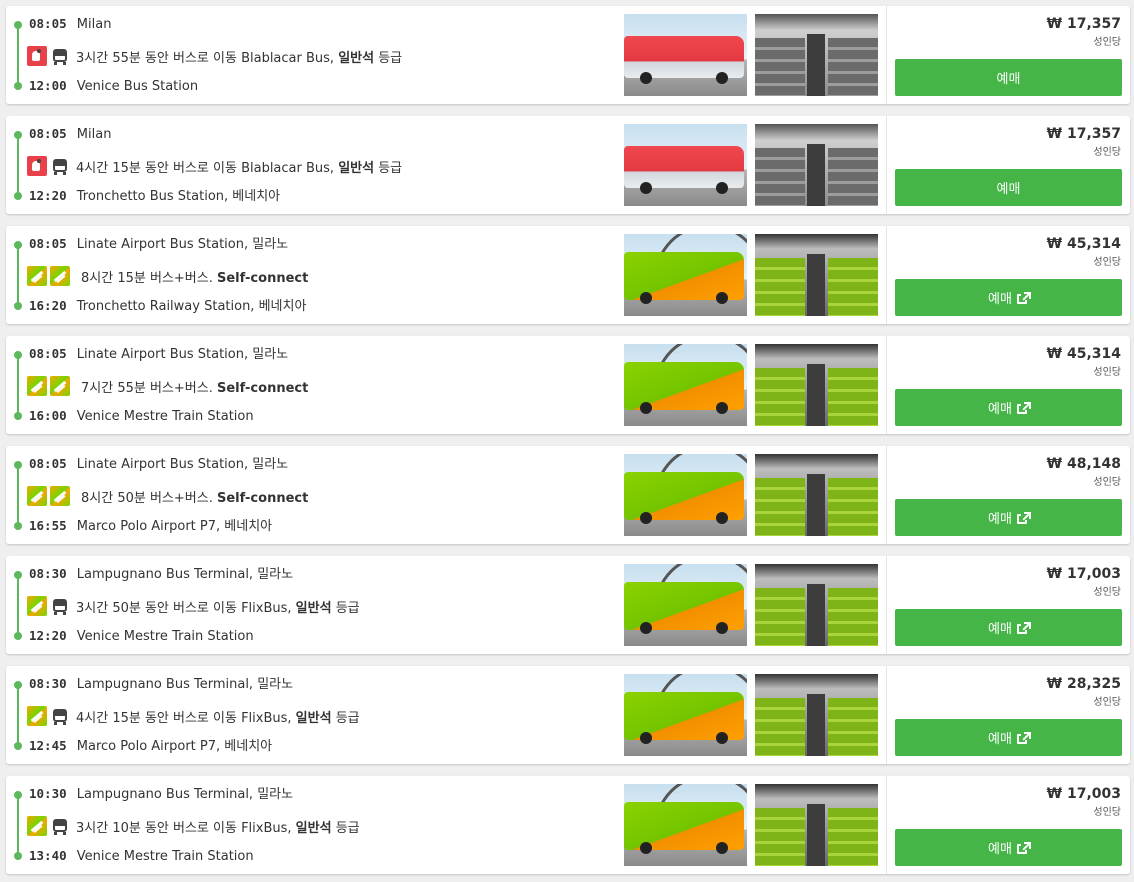 This screenshot has height=882, width=1134. What do you see at coordinates (48, 683) in the screenshot?
I see `departure-time: 08:30` at bounding box center [48, 683].